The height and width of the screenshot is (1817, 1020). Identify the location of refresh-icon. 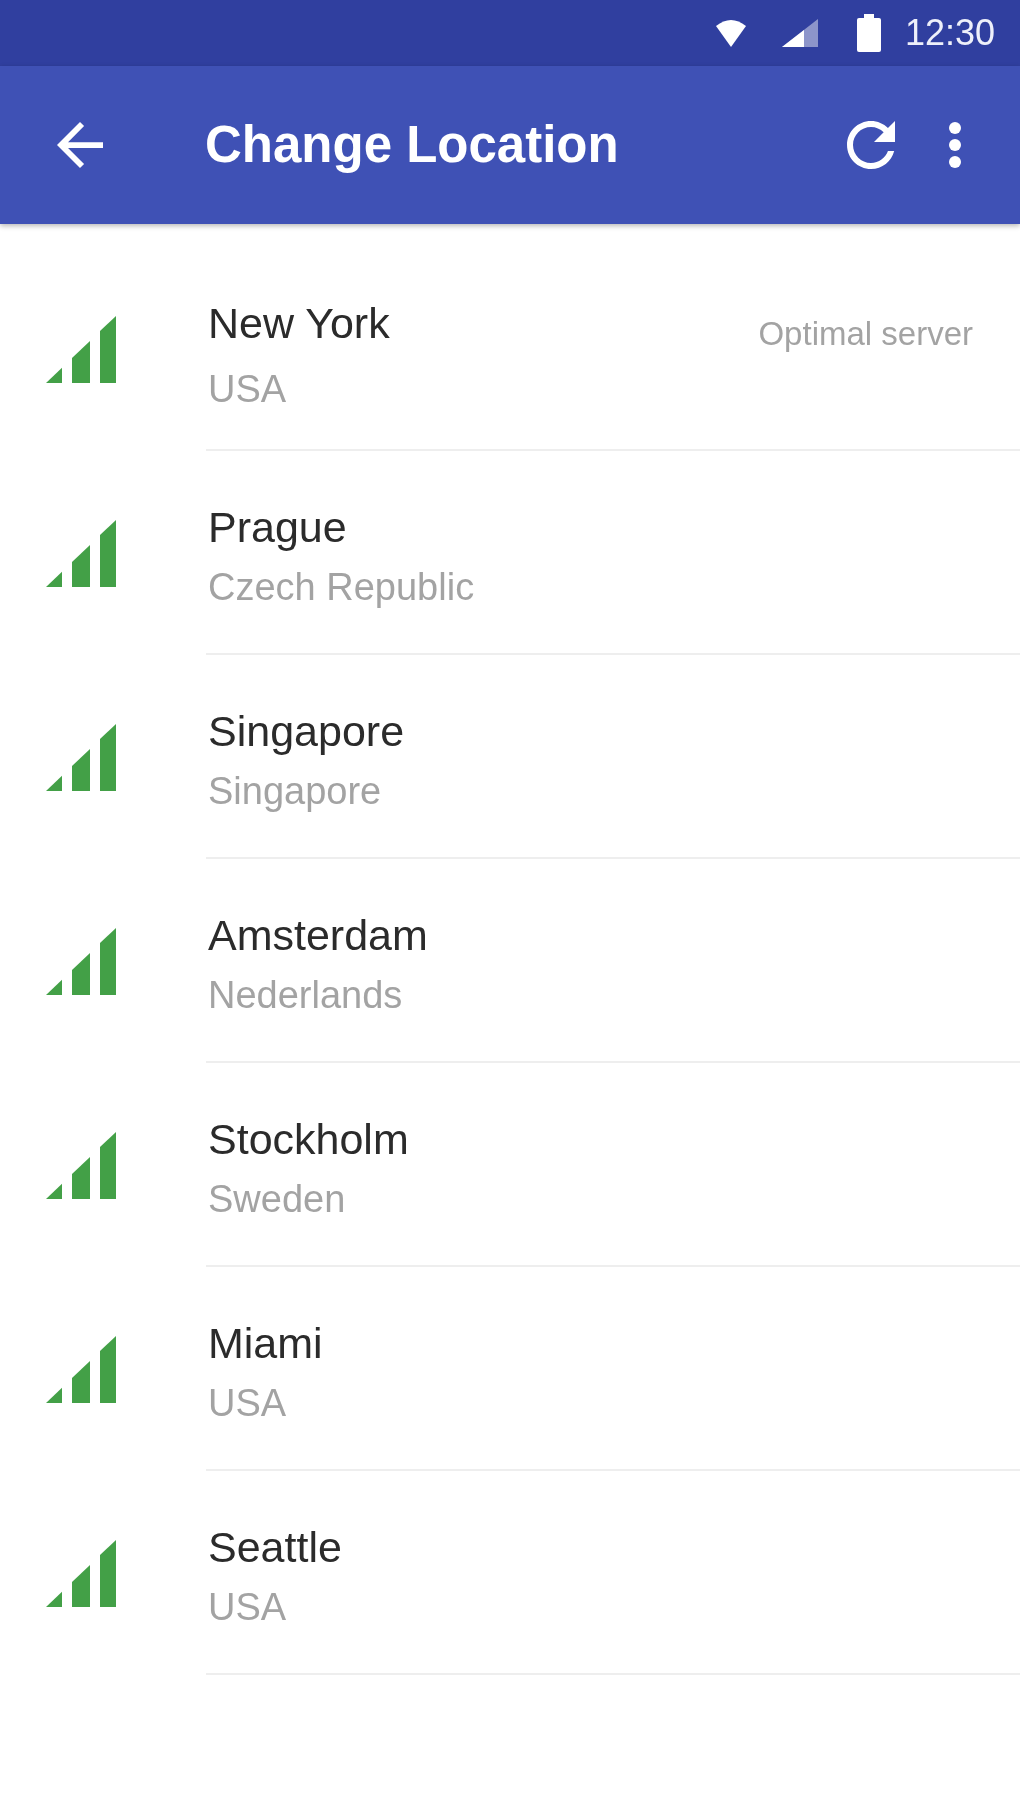
(871, 145).